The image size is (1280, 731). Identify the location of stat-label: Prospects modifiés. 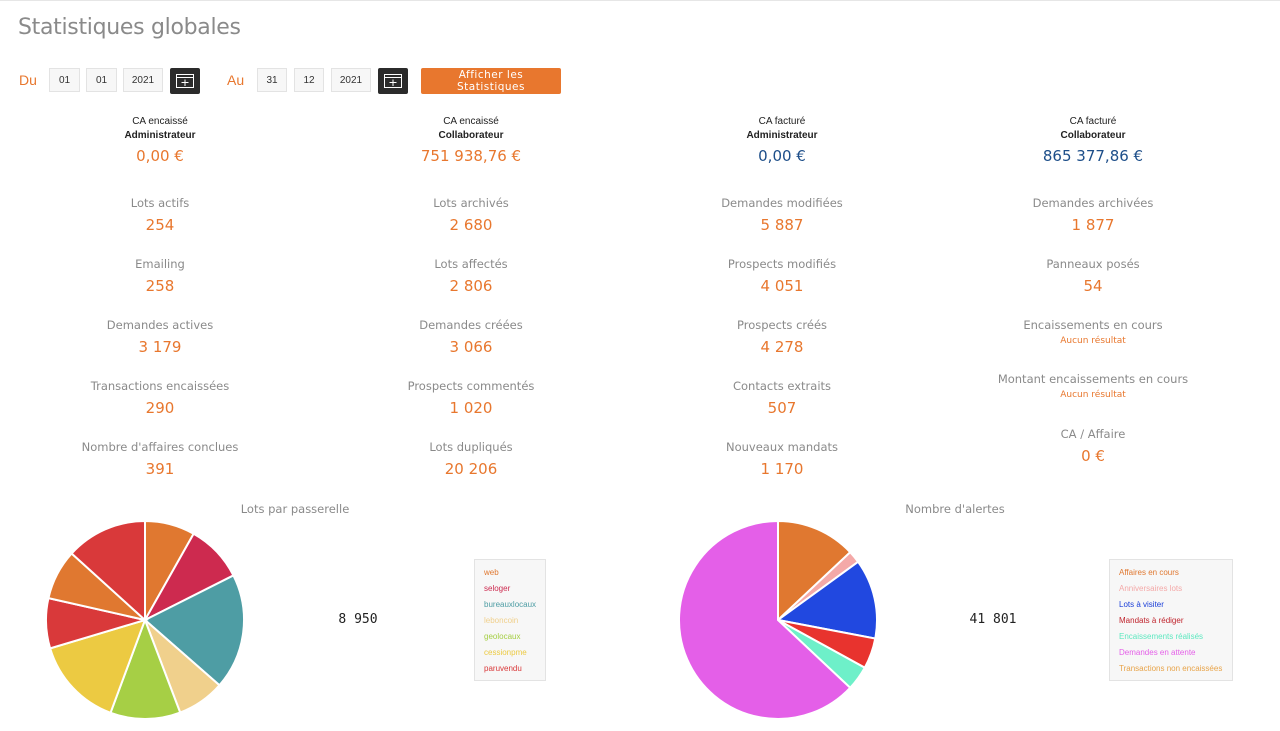
(782, 264).